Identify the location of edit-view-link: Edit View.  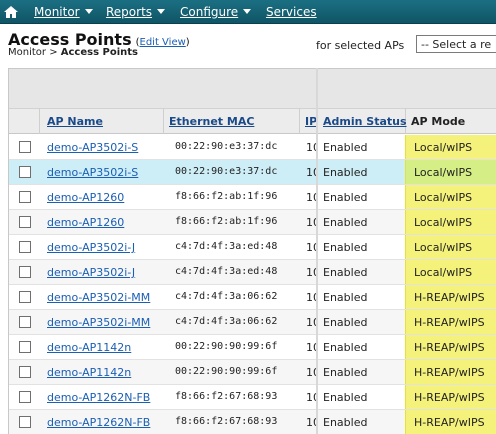
(163, 42).